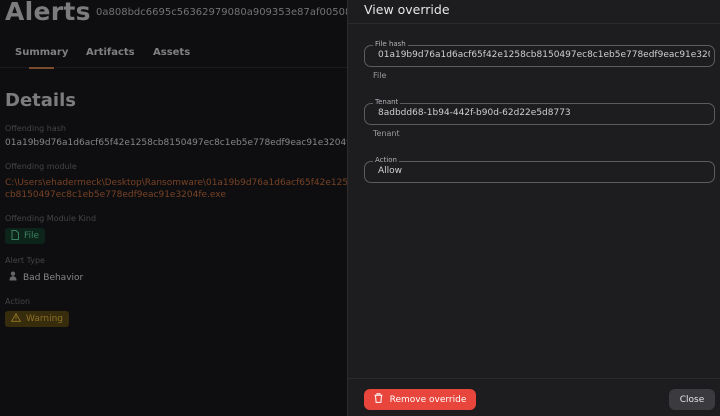 The height and width of the screenshot is (416, 720). I want to click on file-hash-helper: File, so click(380, 75).